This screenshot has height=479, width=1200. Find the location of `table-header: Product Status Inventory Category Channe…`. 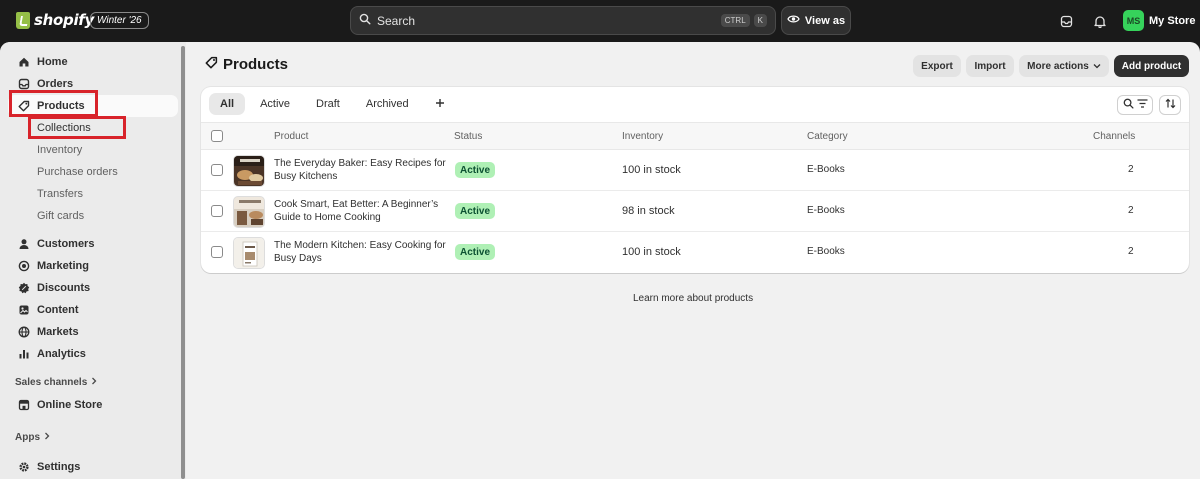

table-header: Product Status Inventory Category Channe… is located at coordinates (695, 136).